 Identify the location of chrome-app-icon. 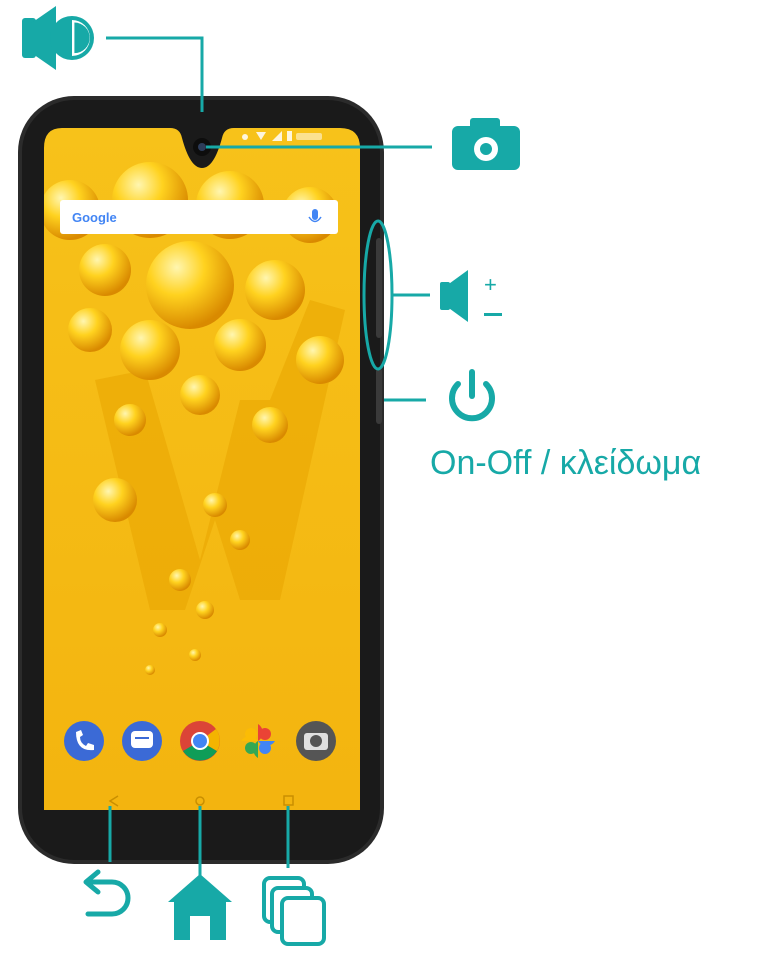
(200, 741).